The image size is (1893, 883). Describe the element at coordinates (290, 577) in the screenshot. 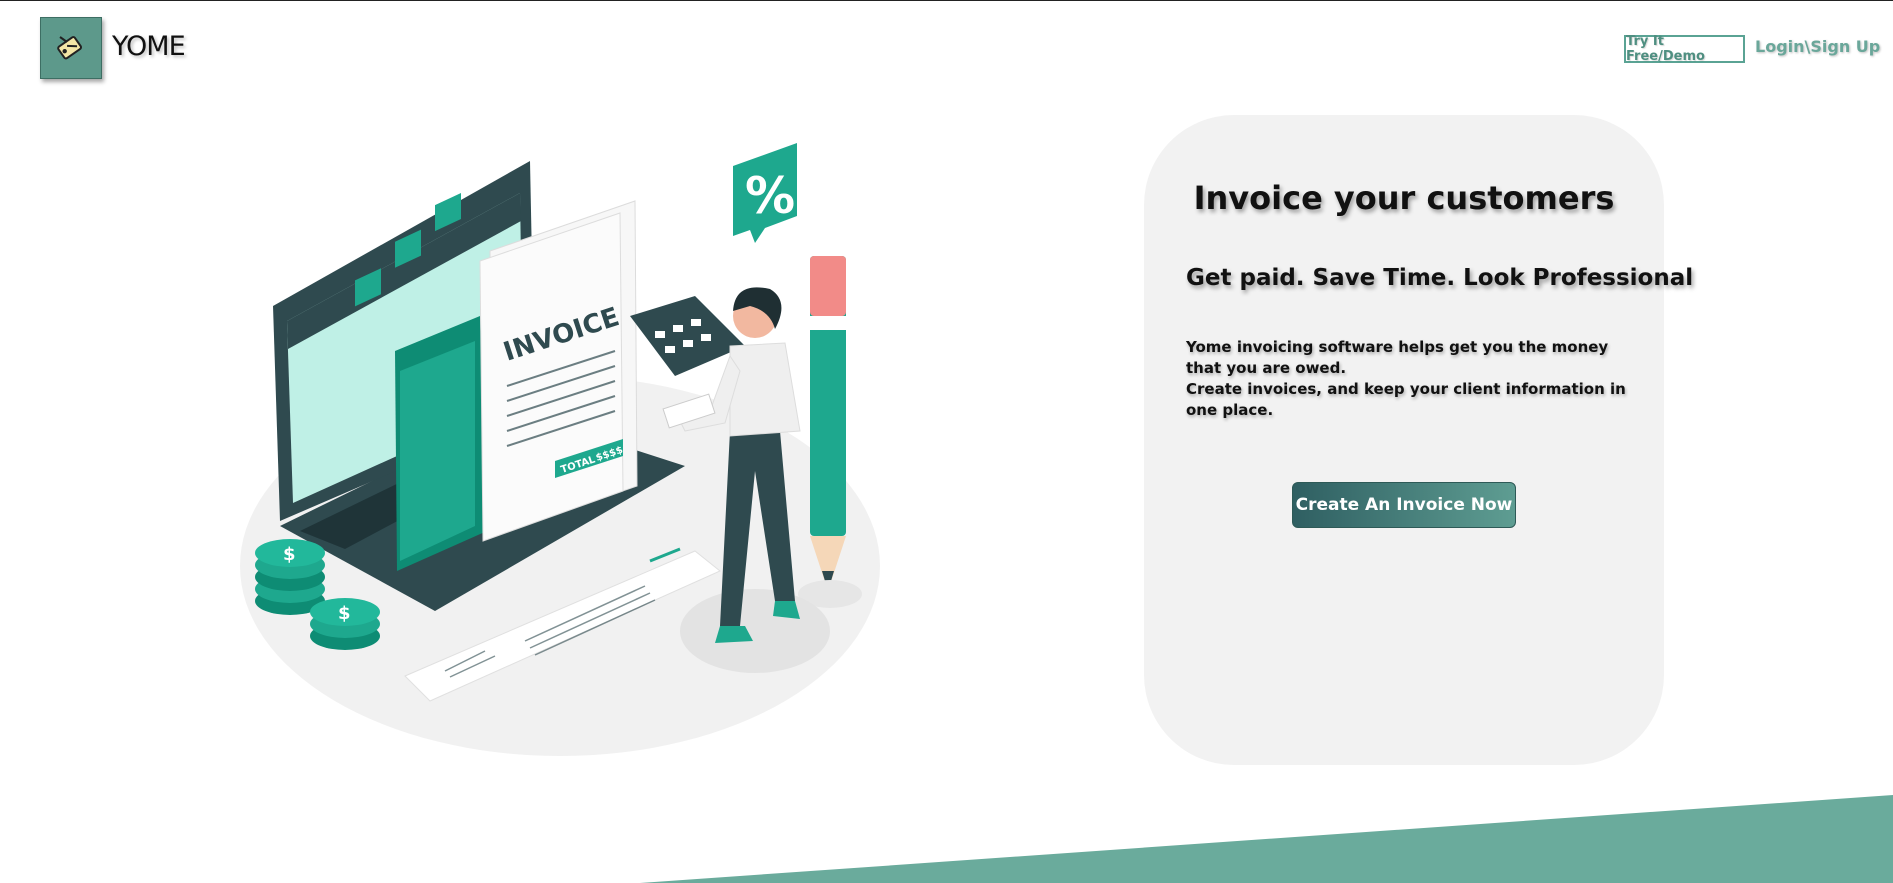

I see `coin-stack-1: $` at that location.